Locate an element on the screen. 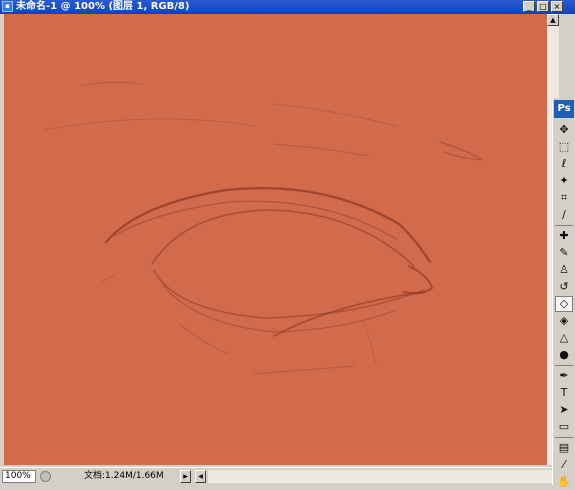 The image size is (575, 490). zoom-menu-button is located at coordinates (45, 476).